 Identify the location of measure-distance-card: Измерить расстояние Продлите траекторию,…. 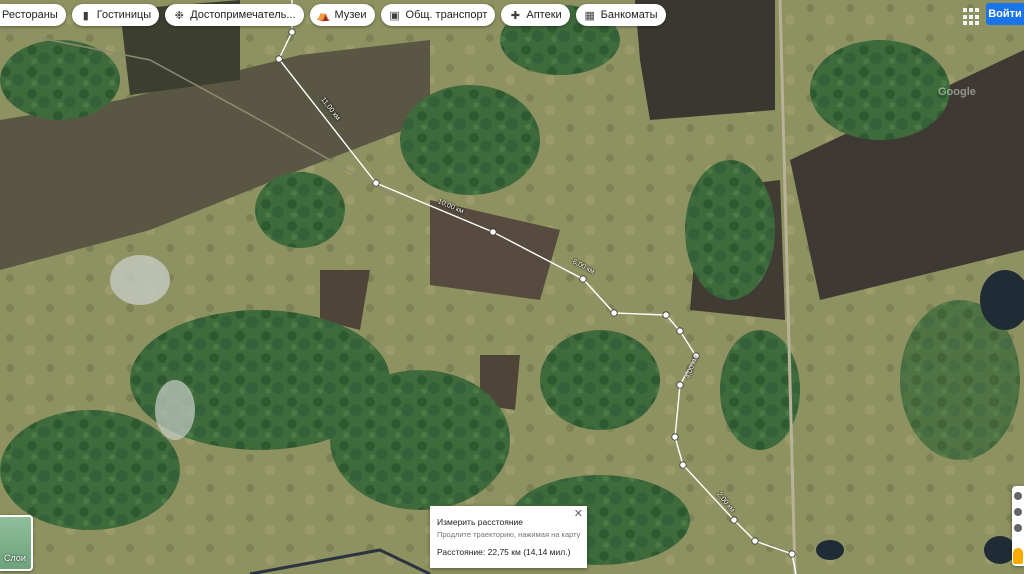
(508, 537).